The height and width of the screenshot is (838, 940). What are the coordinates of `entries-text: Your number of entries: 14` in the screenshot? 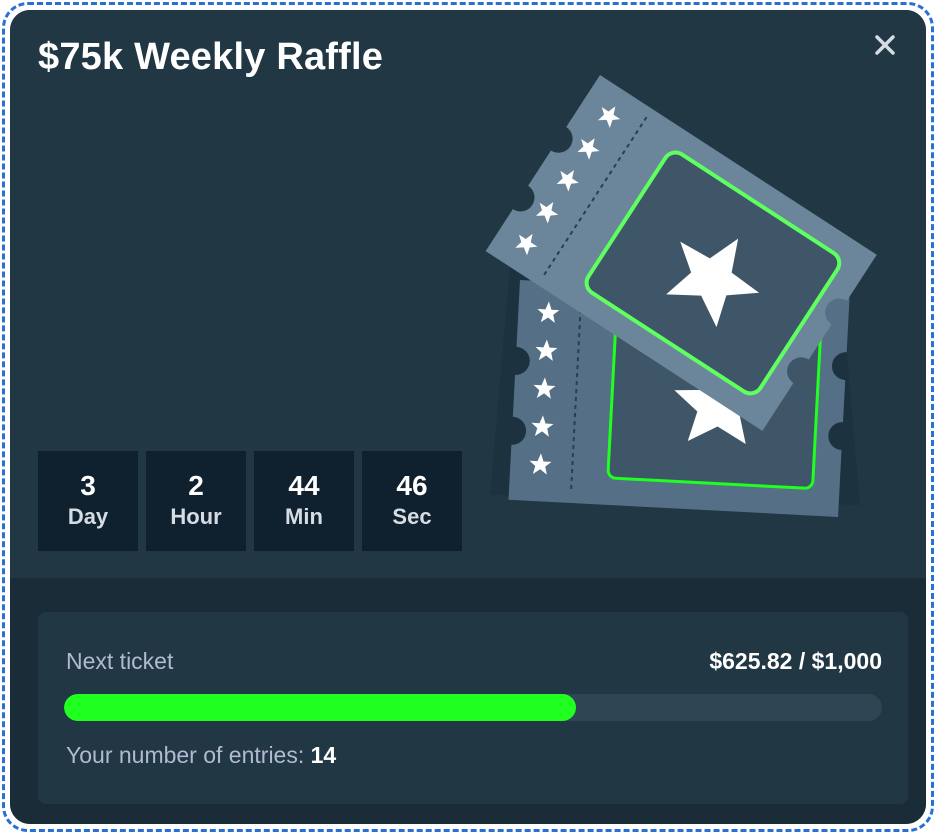 It's located at (201, 755).